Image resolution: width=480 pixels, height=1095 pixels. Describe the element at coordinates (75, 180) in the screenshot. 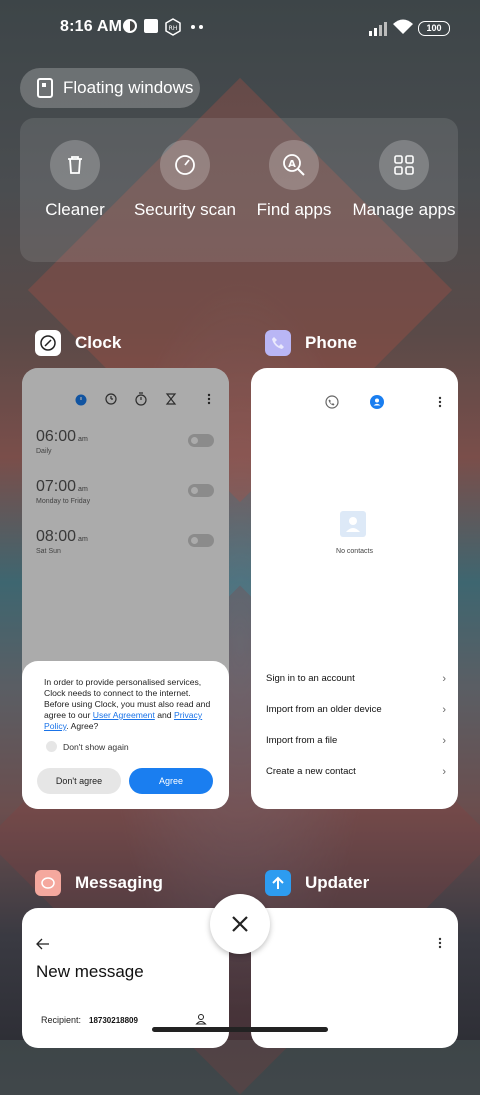

I see `cleaner-button: Cleaner` at that location.